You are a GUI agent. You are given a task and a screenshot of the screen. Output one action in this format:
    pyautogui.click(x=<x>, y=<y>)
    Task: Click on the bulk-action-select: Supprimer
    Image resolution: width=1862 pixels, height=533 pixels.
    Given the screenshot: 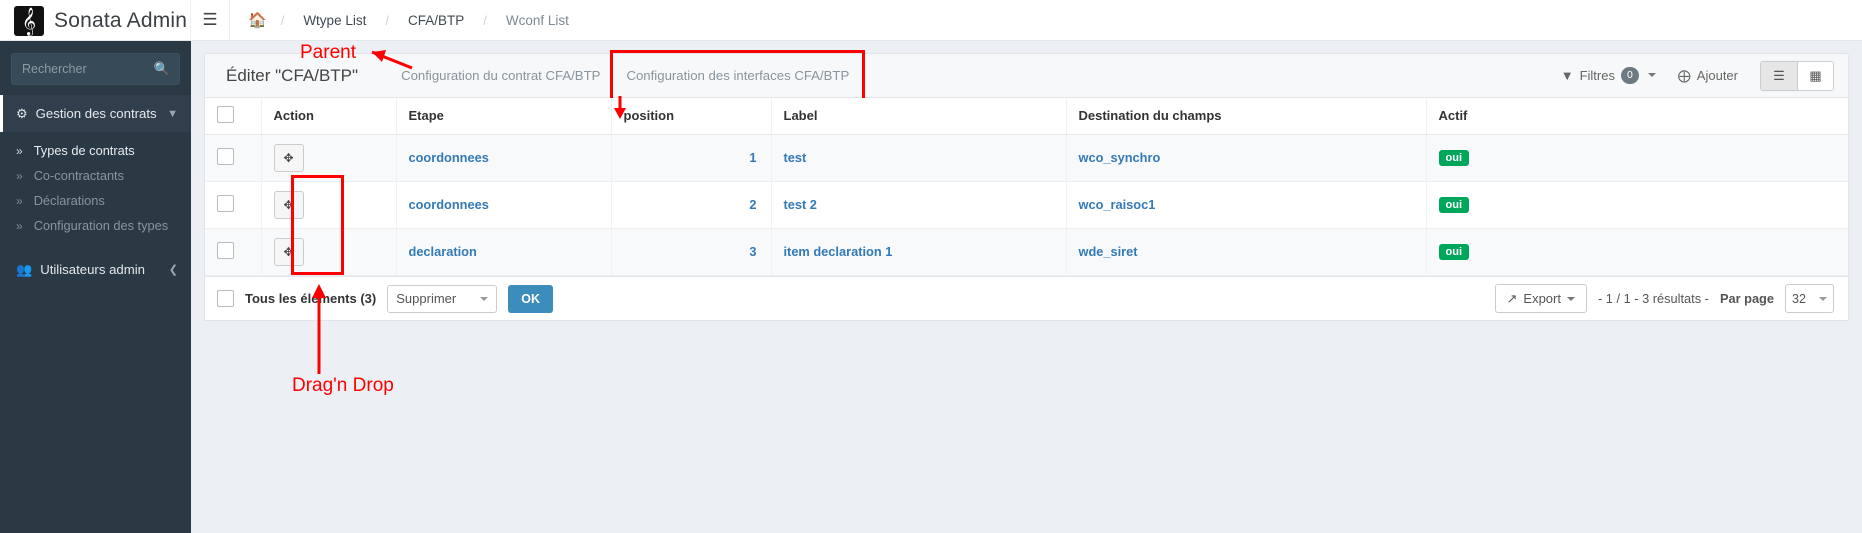 What is the action you would take?
    pyautogui.click(x=442, y=298)
    